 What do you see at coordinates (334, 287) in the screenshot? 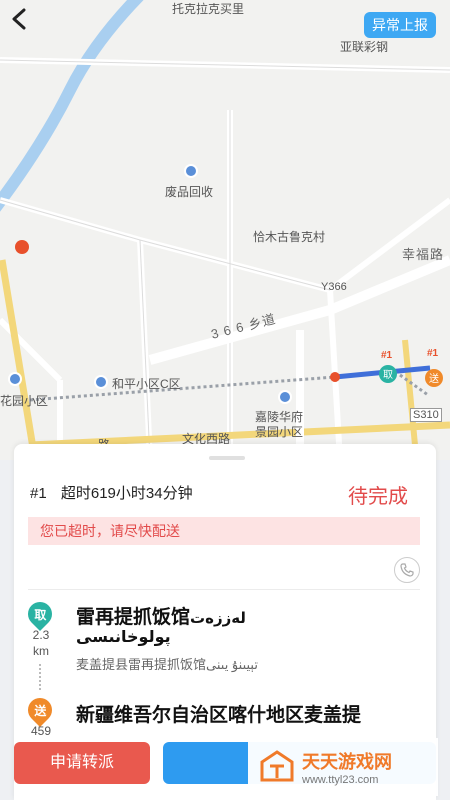
I see `map-label-road-code: Y366` at bounding box center [334, 287].